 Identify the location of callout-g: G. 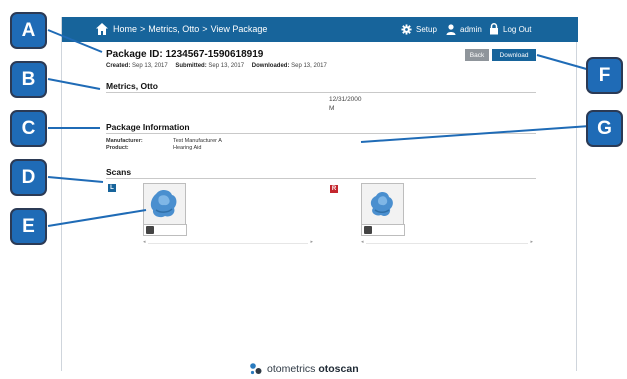
(604, 128).